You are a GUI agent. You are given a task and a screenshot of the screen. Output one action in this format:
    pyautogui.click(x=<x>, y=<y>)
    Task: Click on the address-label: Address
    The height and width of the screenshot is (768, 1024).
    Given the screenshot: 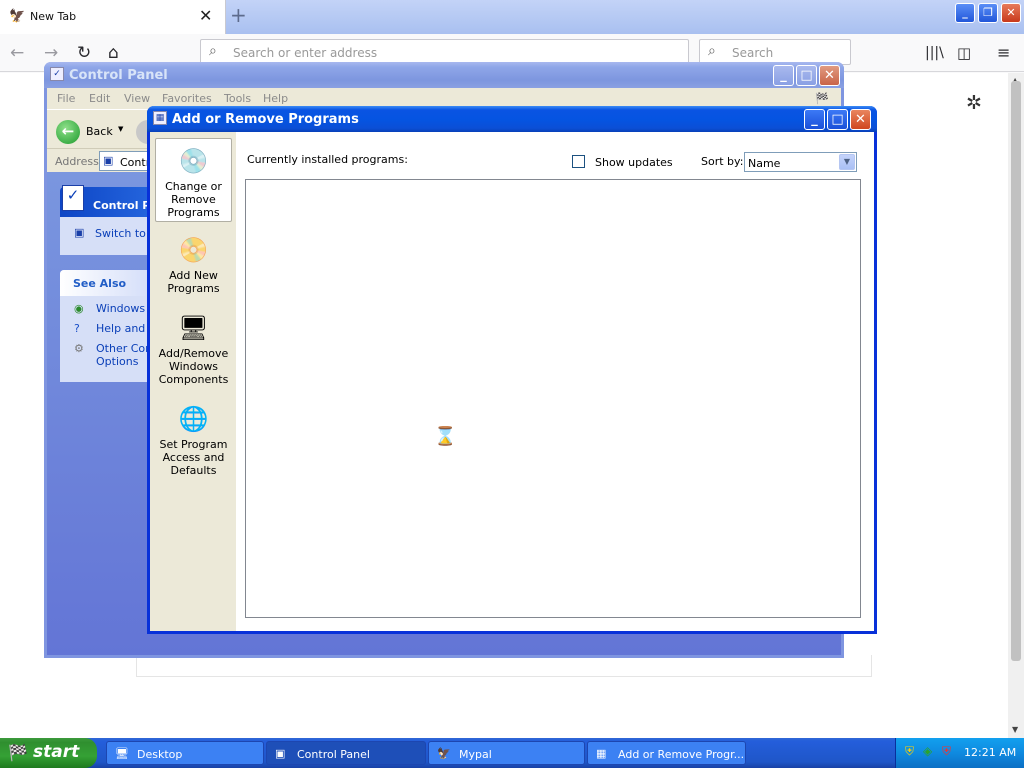 What is the action you would take?
    pyautogui.click(x=77, y=161)
    